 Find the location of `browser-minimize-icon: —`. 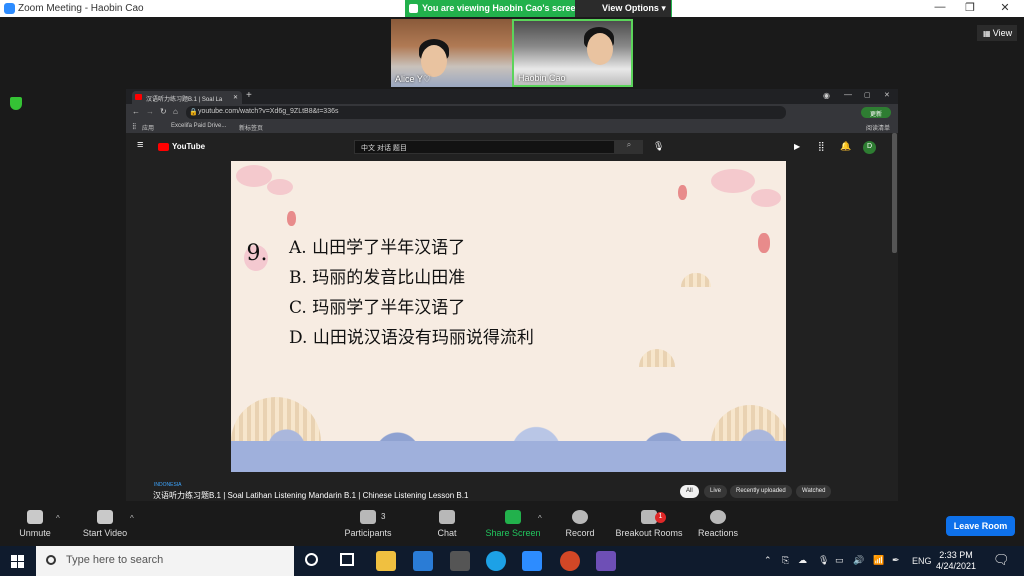

browser-minimize-icon: — is located at coordinates (848, 94).